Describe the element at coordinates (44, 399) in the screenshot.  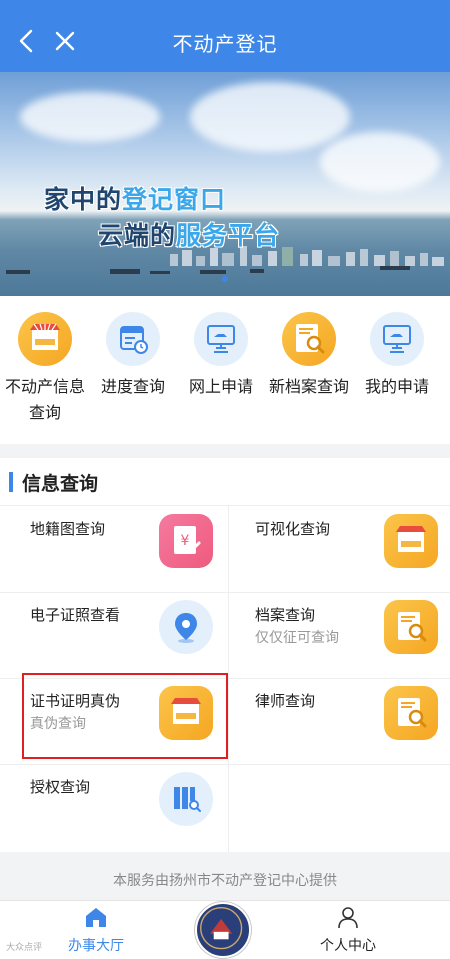
I see `quick-item-label: 不动产信息查询` at that location.